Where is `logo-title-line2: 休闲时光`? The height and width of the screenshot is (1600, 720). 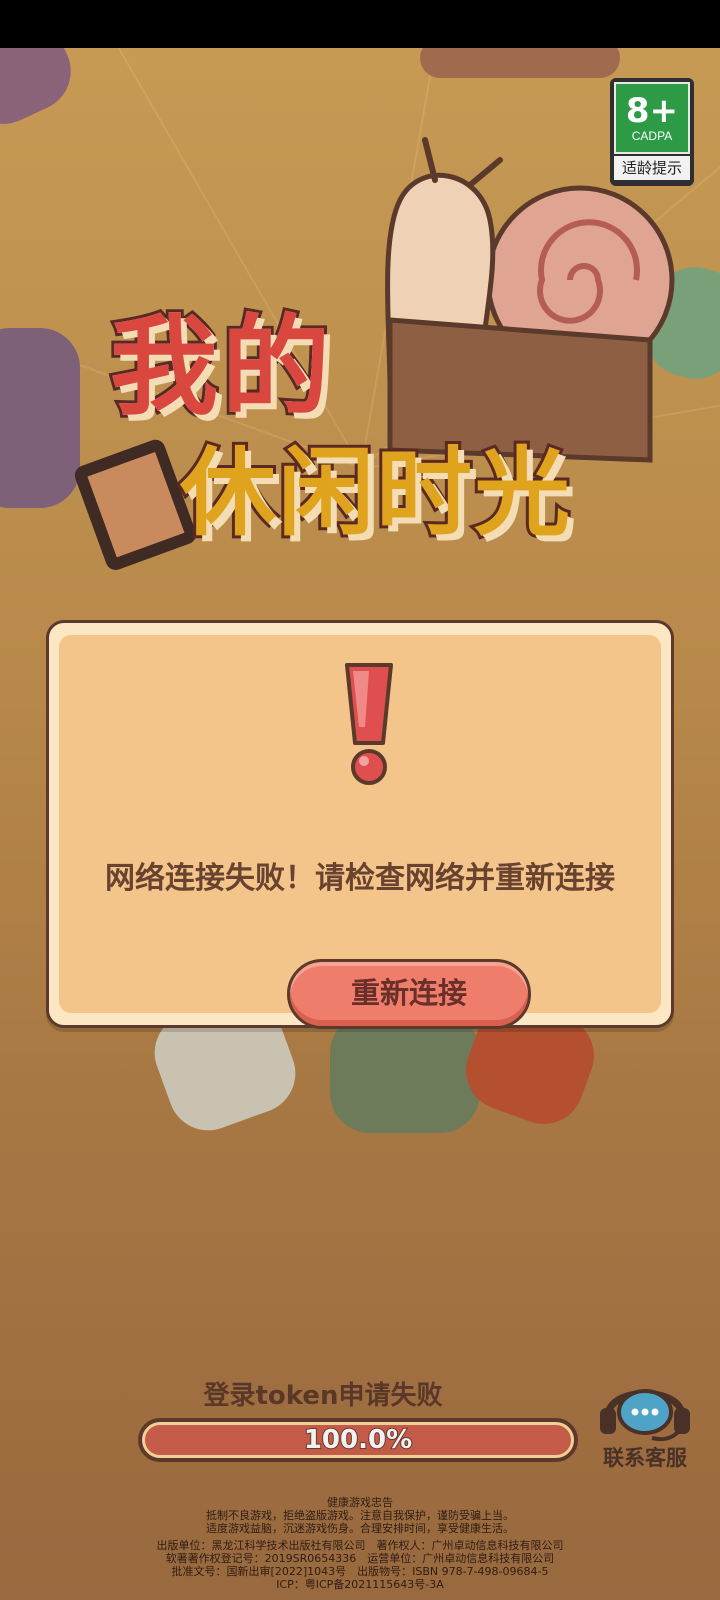
logo-title-line2: 休闲时光 is located at coordinates (375, 493).